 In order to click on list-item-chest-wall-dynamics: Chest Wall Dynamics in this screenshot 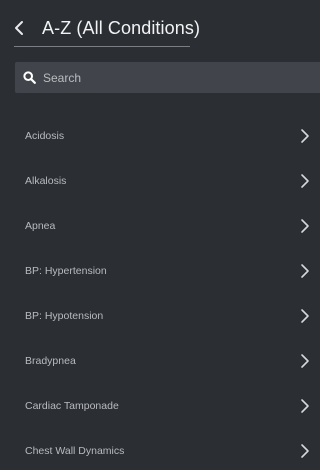, I will do `click(160, 449)`.